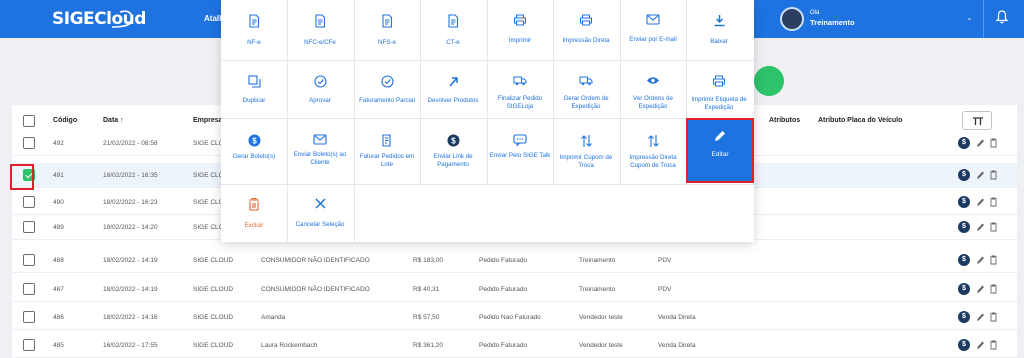  Describe the element at coordinates (677, 317) in the screenshot. I see `cell-origin: Venda Direta` at that location.